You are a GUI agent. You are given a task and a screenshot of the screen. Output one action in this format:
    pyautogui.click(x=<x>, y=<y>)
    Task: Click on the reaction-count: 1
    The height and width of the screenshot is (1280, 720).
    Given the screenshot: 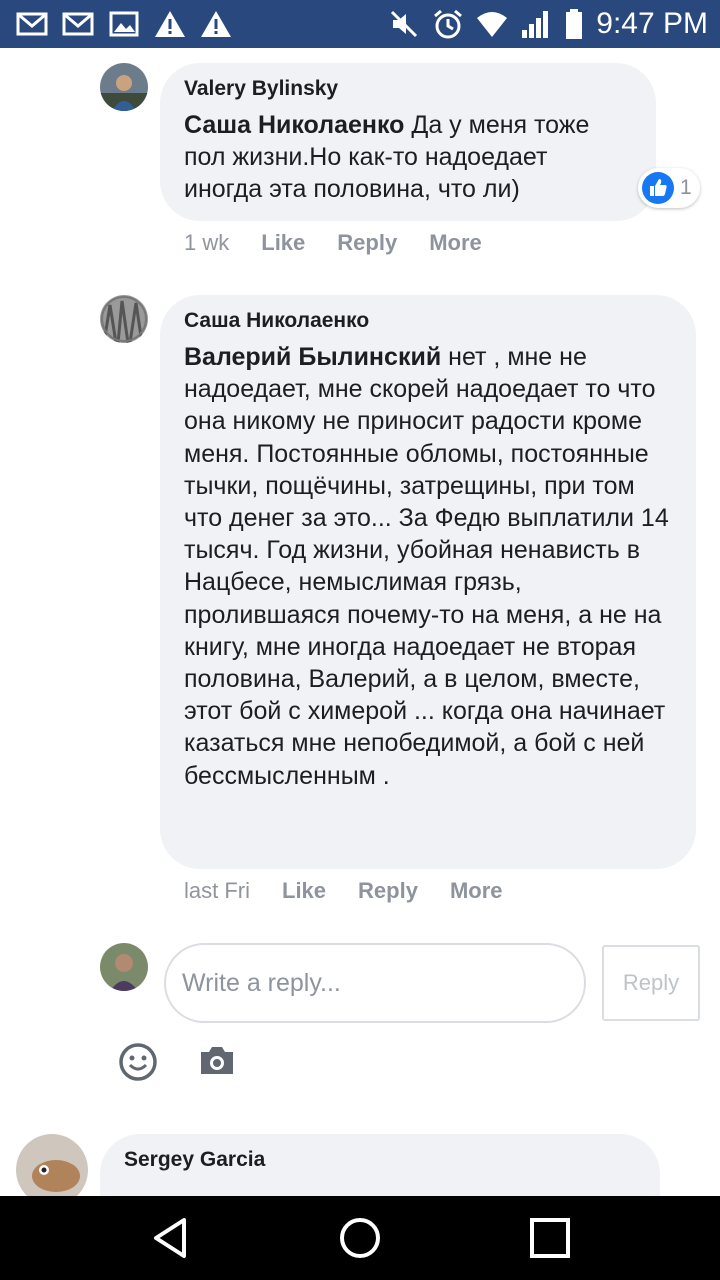 What is the action you would take?
    pyautogui.click(x=669, y=188)
    